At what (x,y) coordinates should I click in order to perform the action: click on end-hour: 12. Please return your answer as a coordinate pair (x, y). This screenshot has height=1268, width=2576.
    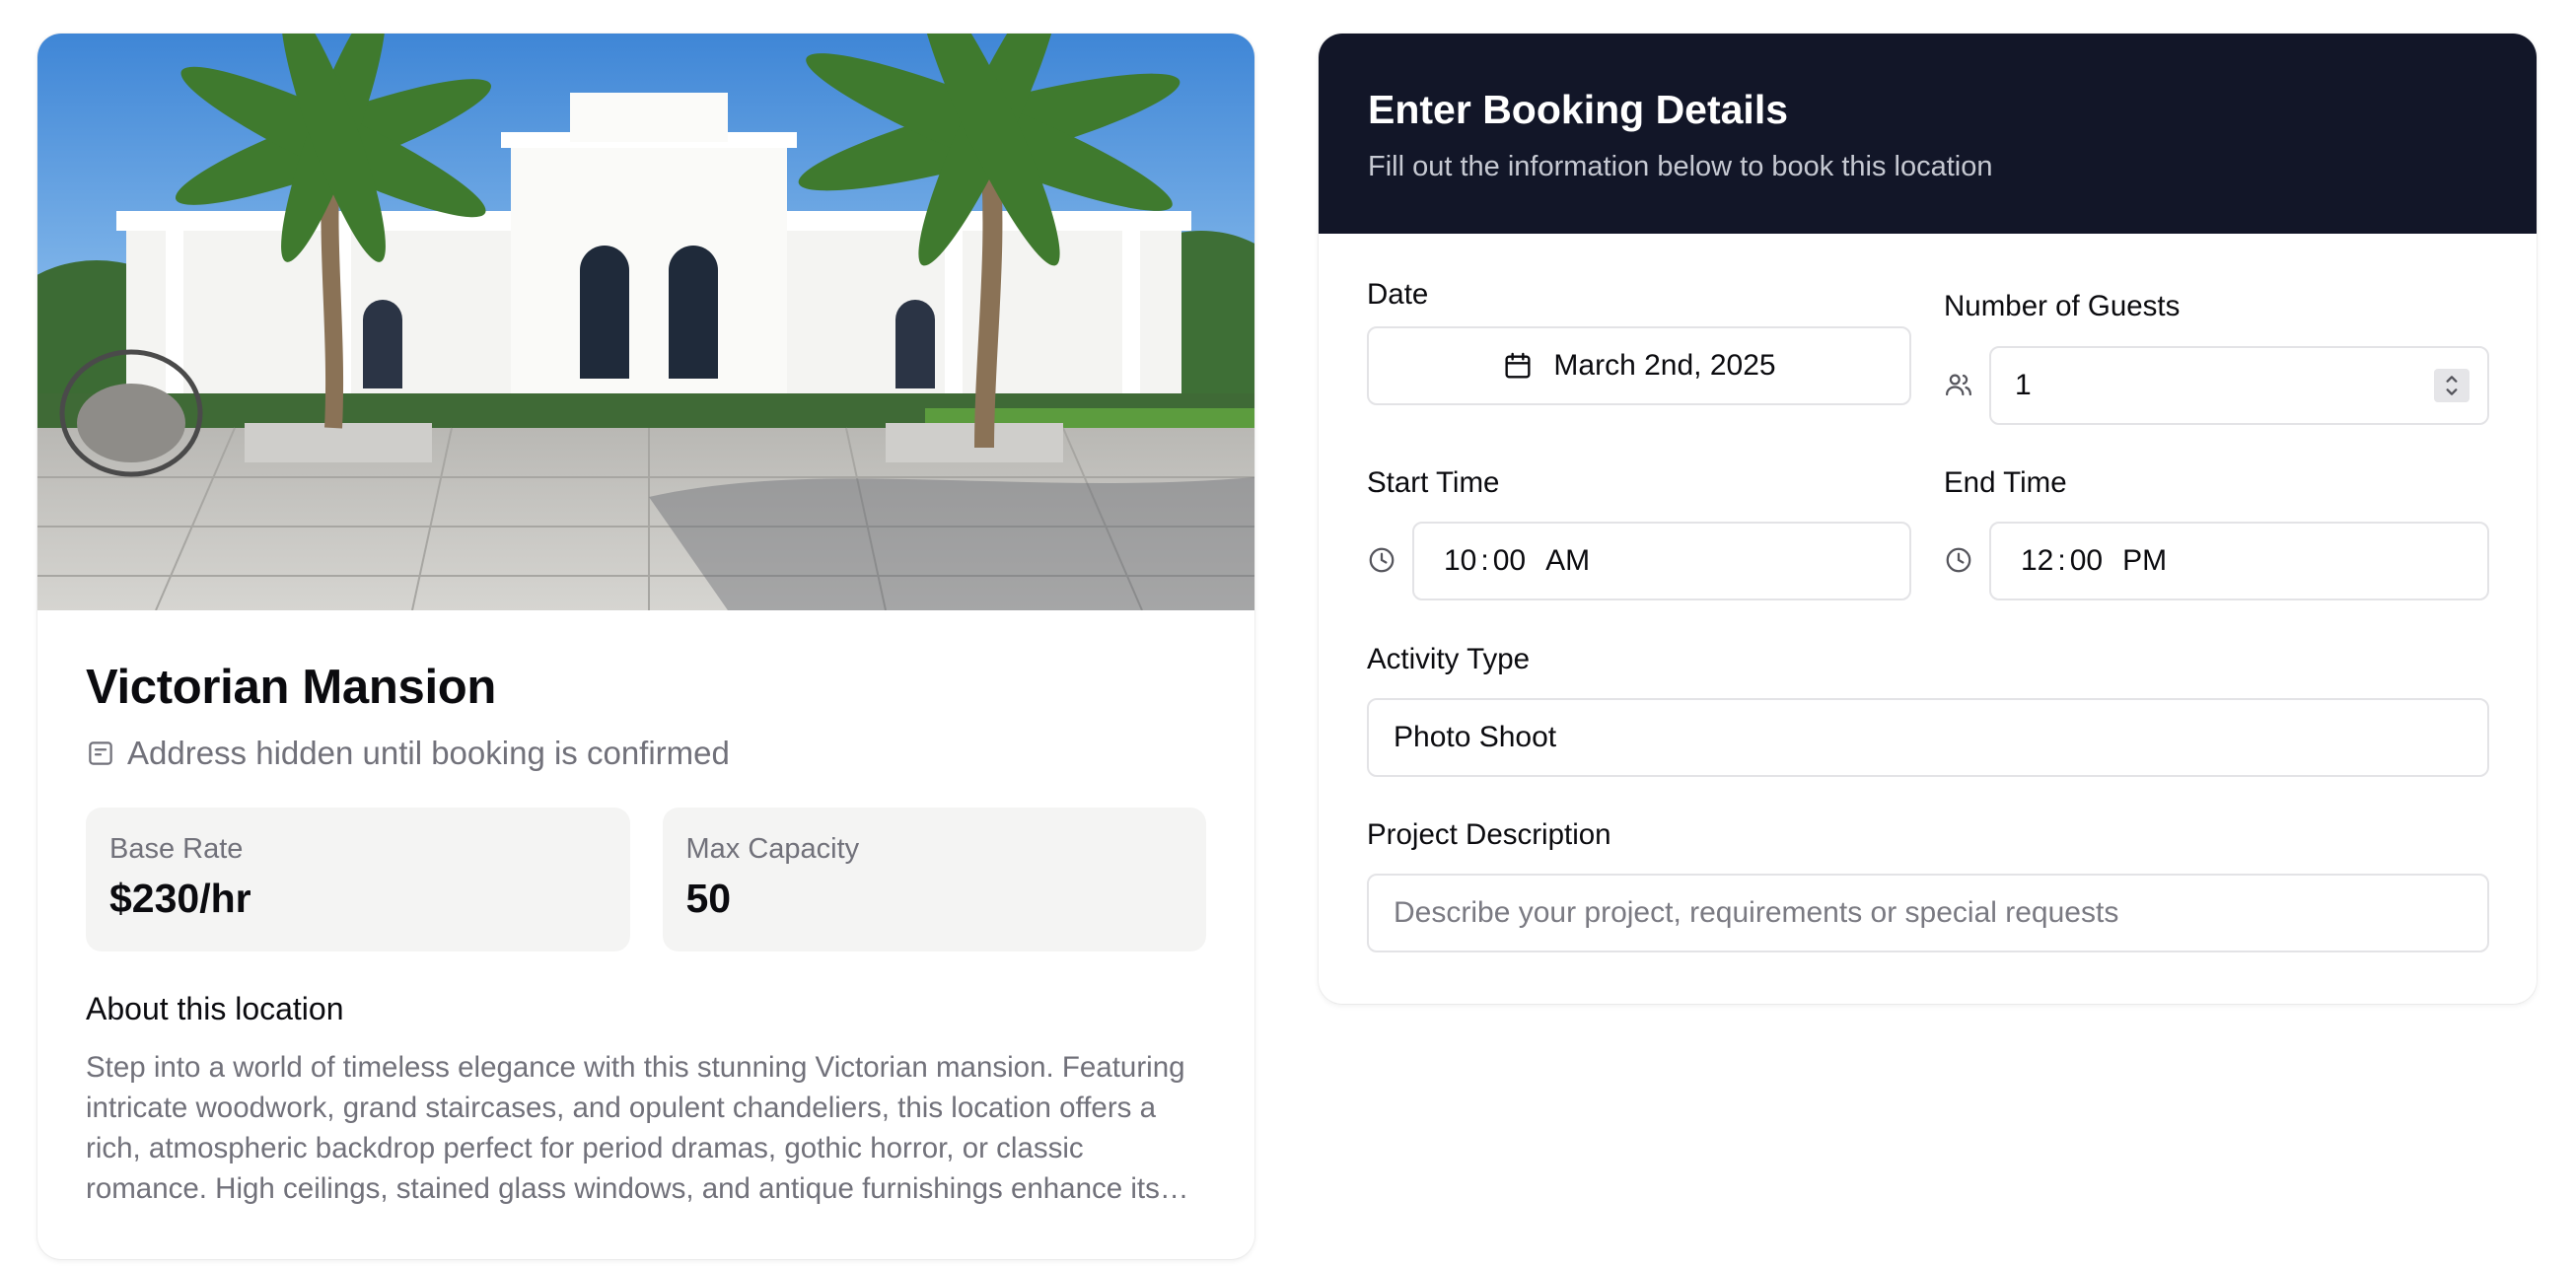
    Looking at the image, I should click on (2037, 561).